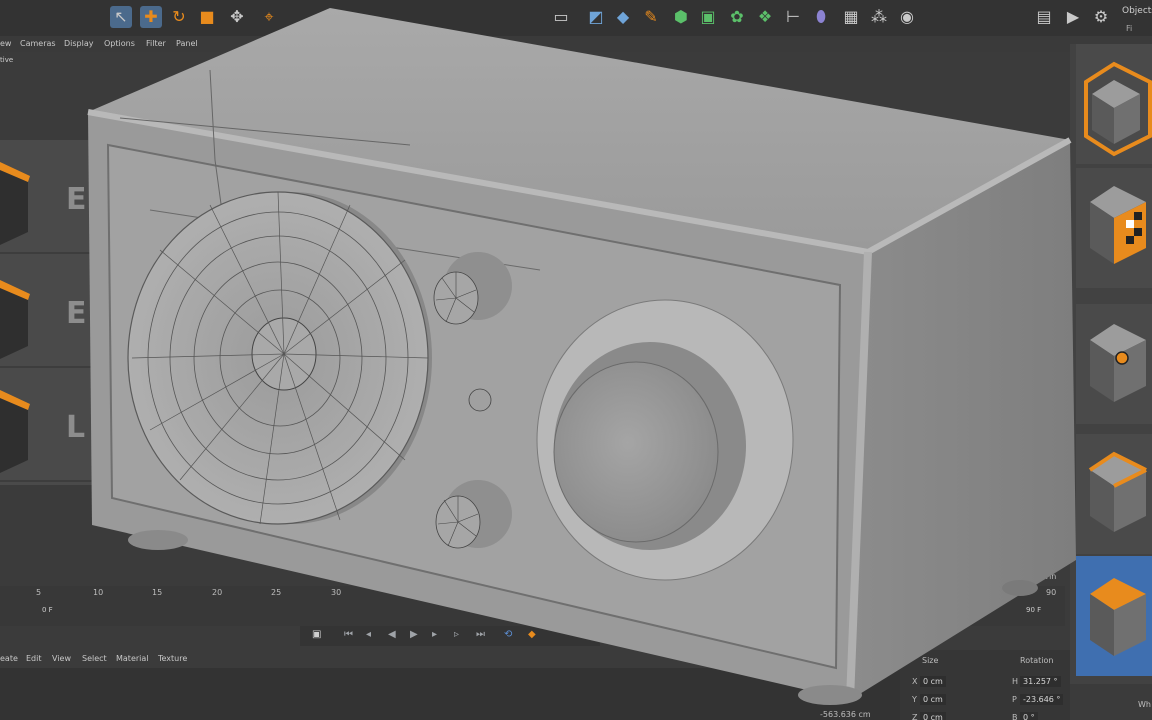 This screenshot has width=1152, height=720. I want to click on volume-dial-ring, so click(665, 440).